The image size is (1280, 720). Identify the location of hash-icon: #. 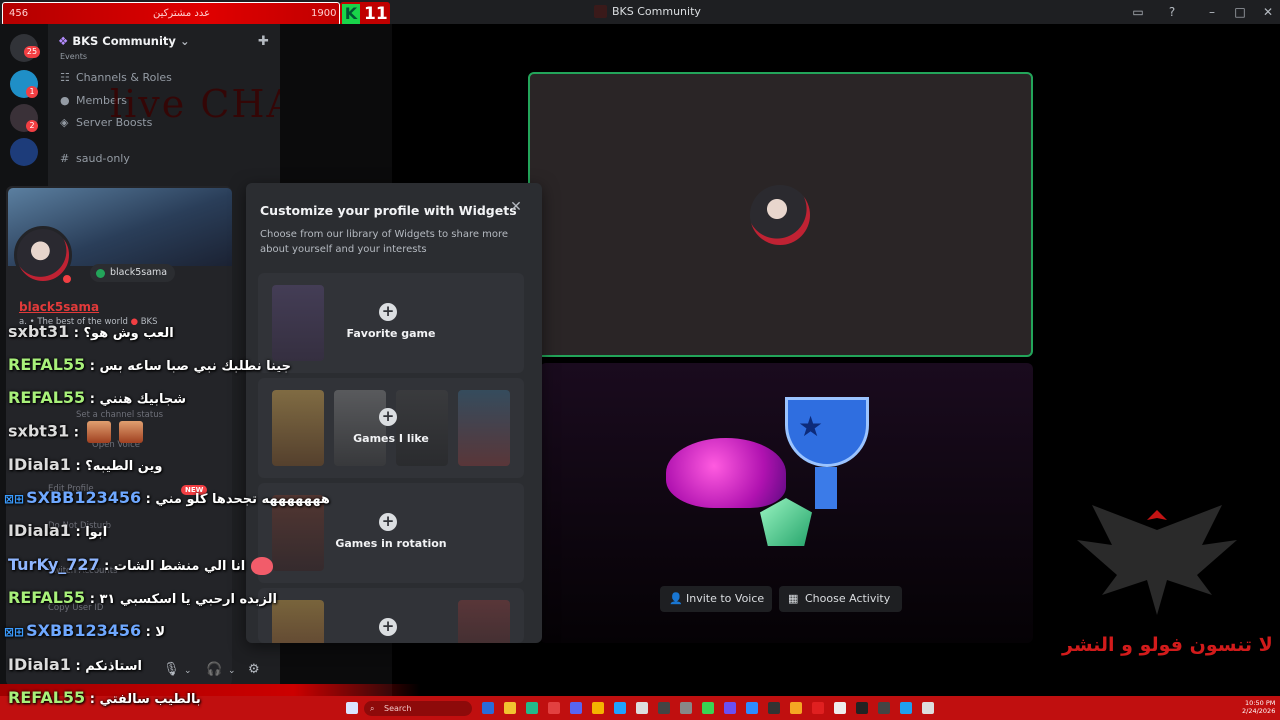
(65, 158).